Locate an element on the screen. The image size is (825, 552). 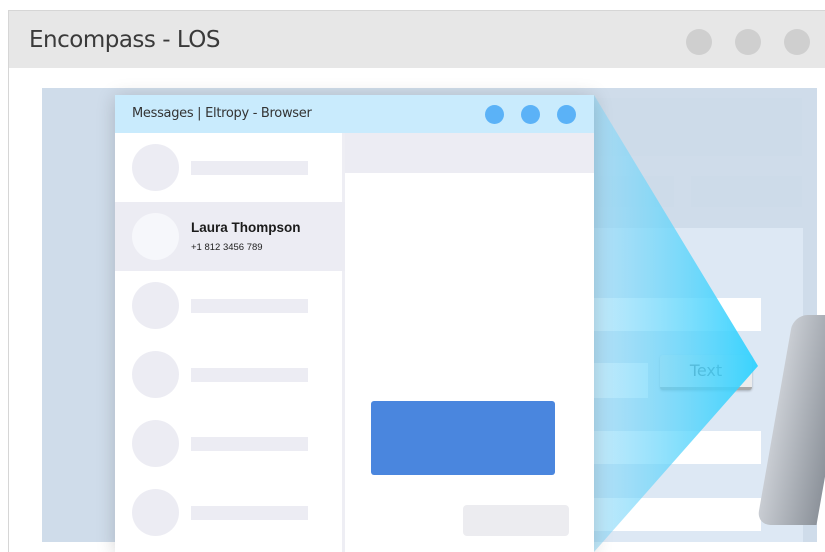
los-header-block is located at coordinates (698, 127).